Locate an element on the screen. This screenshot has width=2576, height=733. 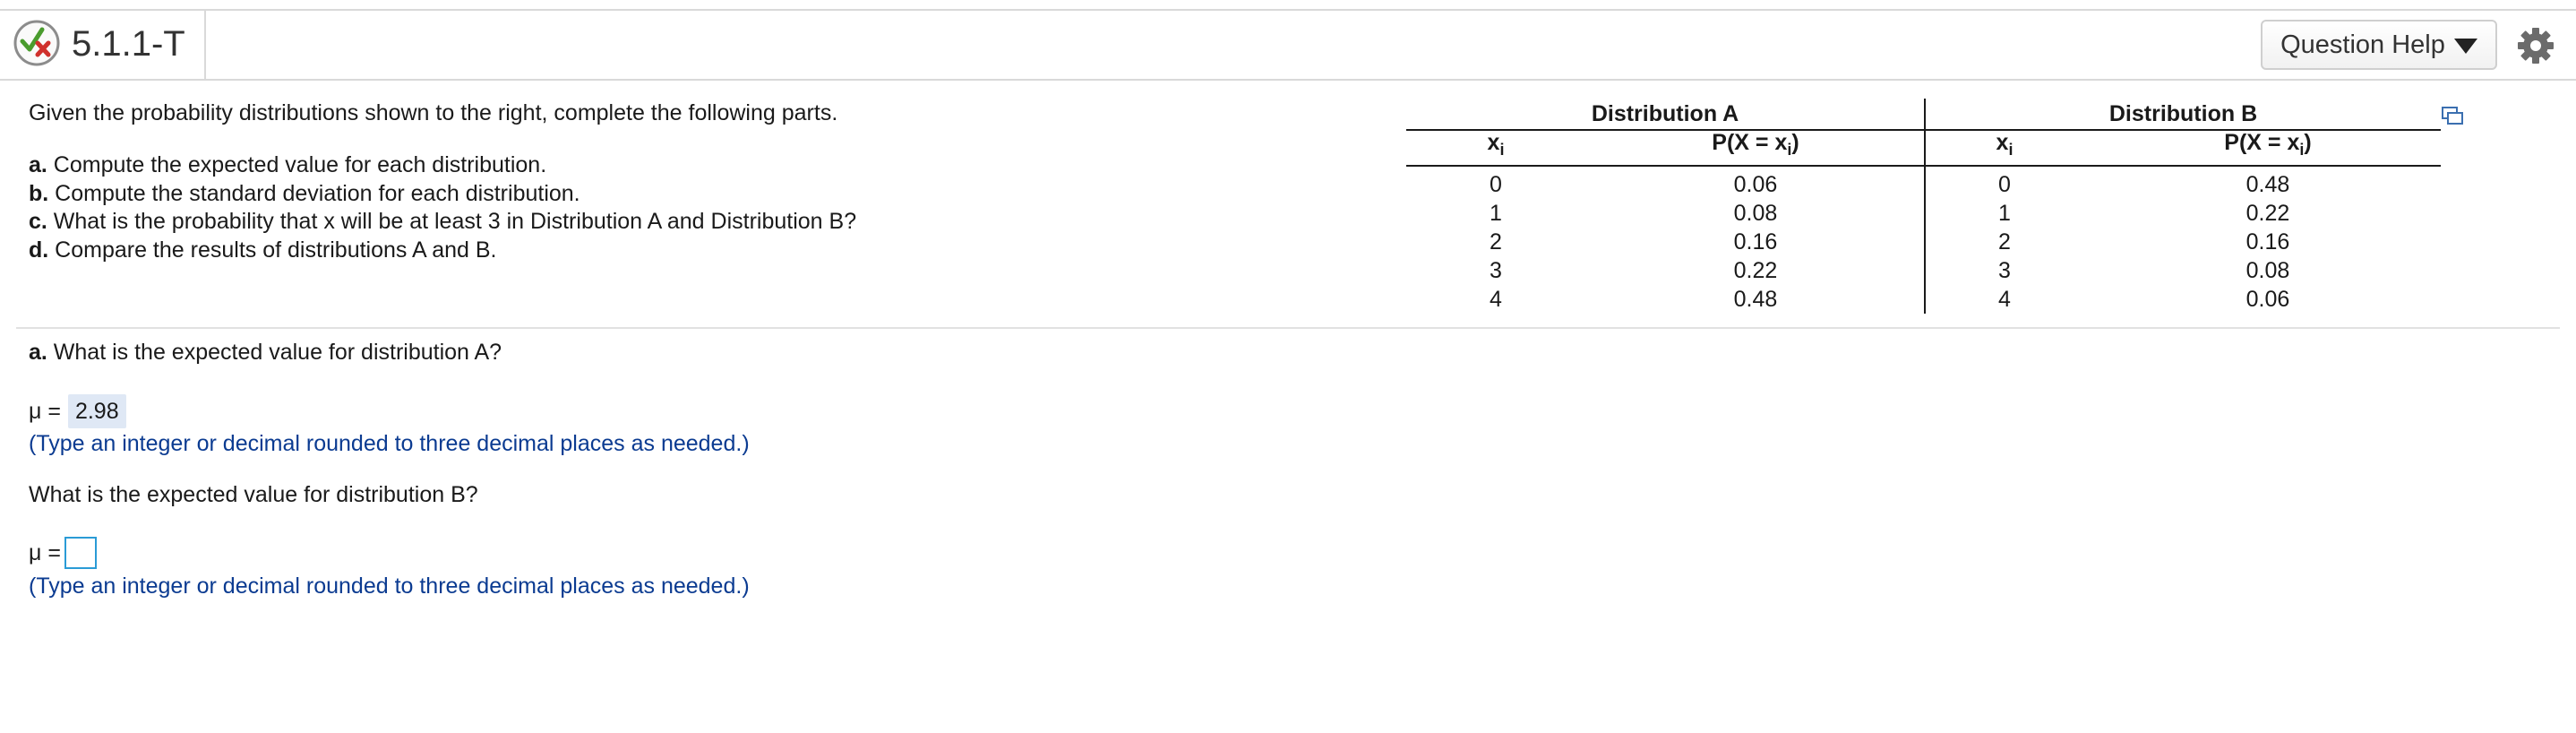
dist-a-x-cell: 2 is located at coordinates (1496, 241).